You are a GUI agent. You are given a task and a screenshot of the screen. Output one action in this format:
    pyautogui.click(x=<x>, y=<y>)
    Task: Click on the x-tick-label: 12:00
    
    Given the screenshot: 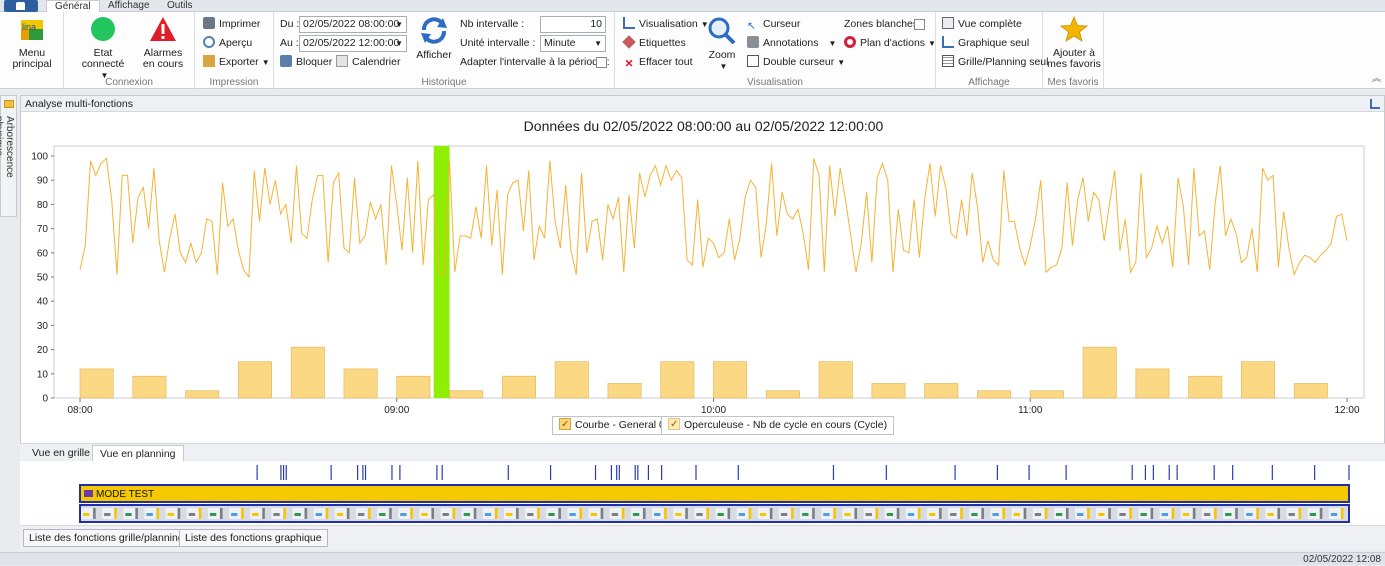 What is the action you would take?
    pyautogui.click(x=1346, y=410)
    